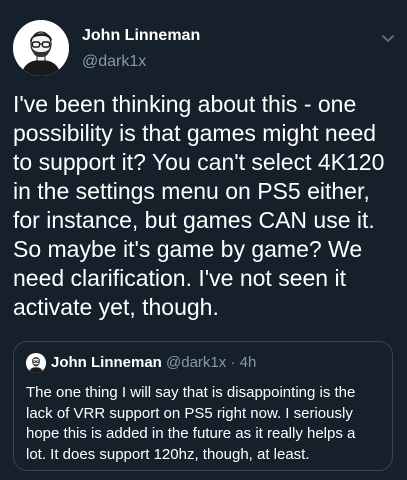 Image resolution: width=407 pixels, height=480 pixels. Describe the element at coordinates (106, 362) in the screenshot. I see `quoted-author-display-name: John Linneman` at that location.